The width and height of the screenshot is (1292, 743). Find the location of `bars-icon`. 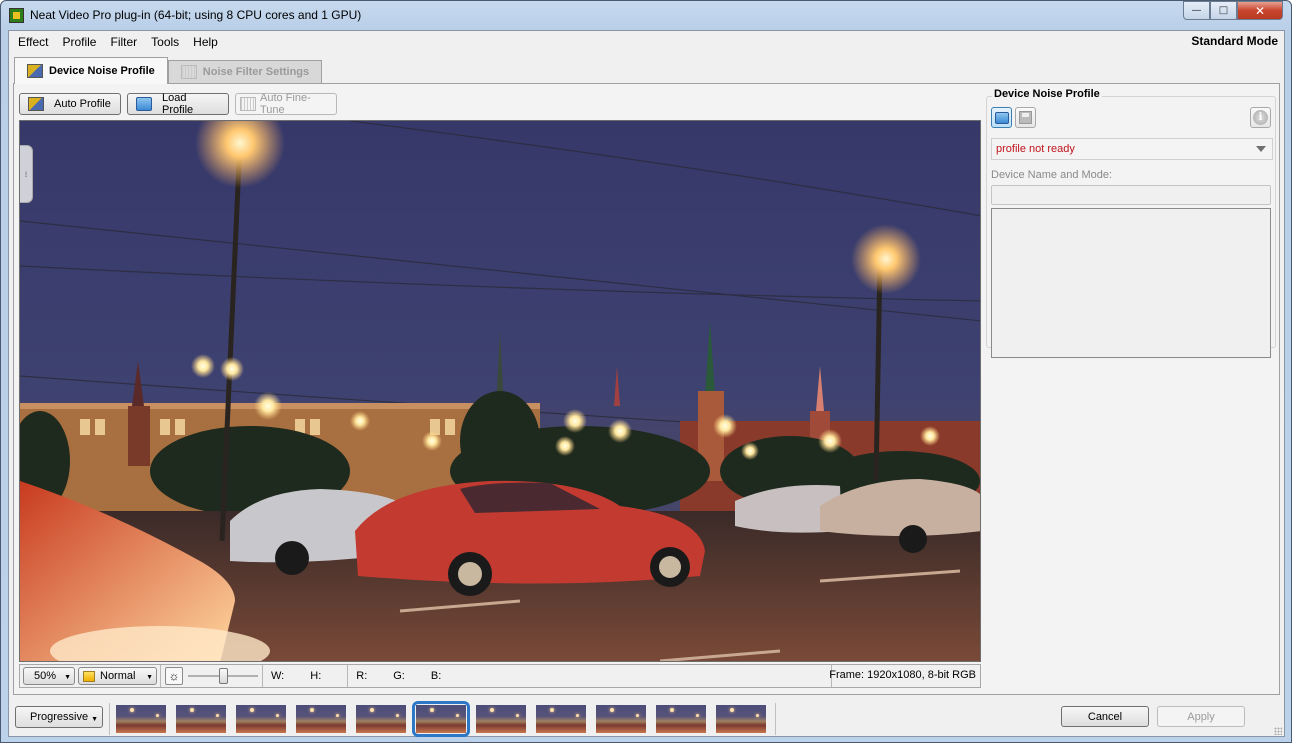

bars-icon is located at coordinates (248, 104).